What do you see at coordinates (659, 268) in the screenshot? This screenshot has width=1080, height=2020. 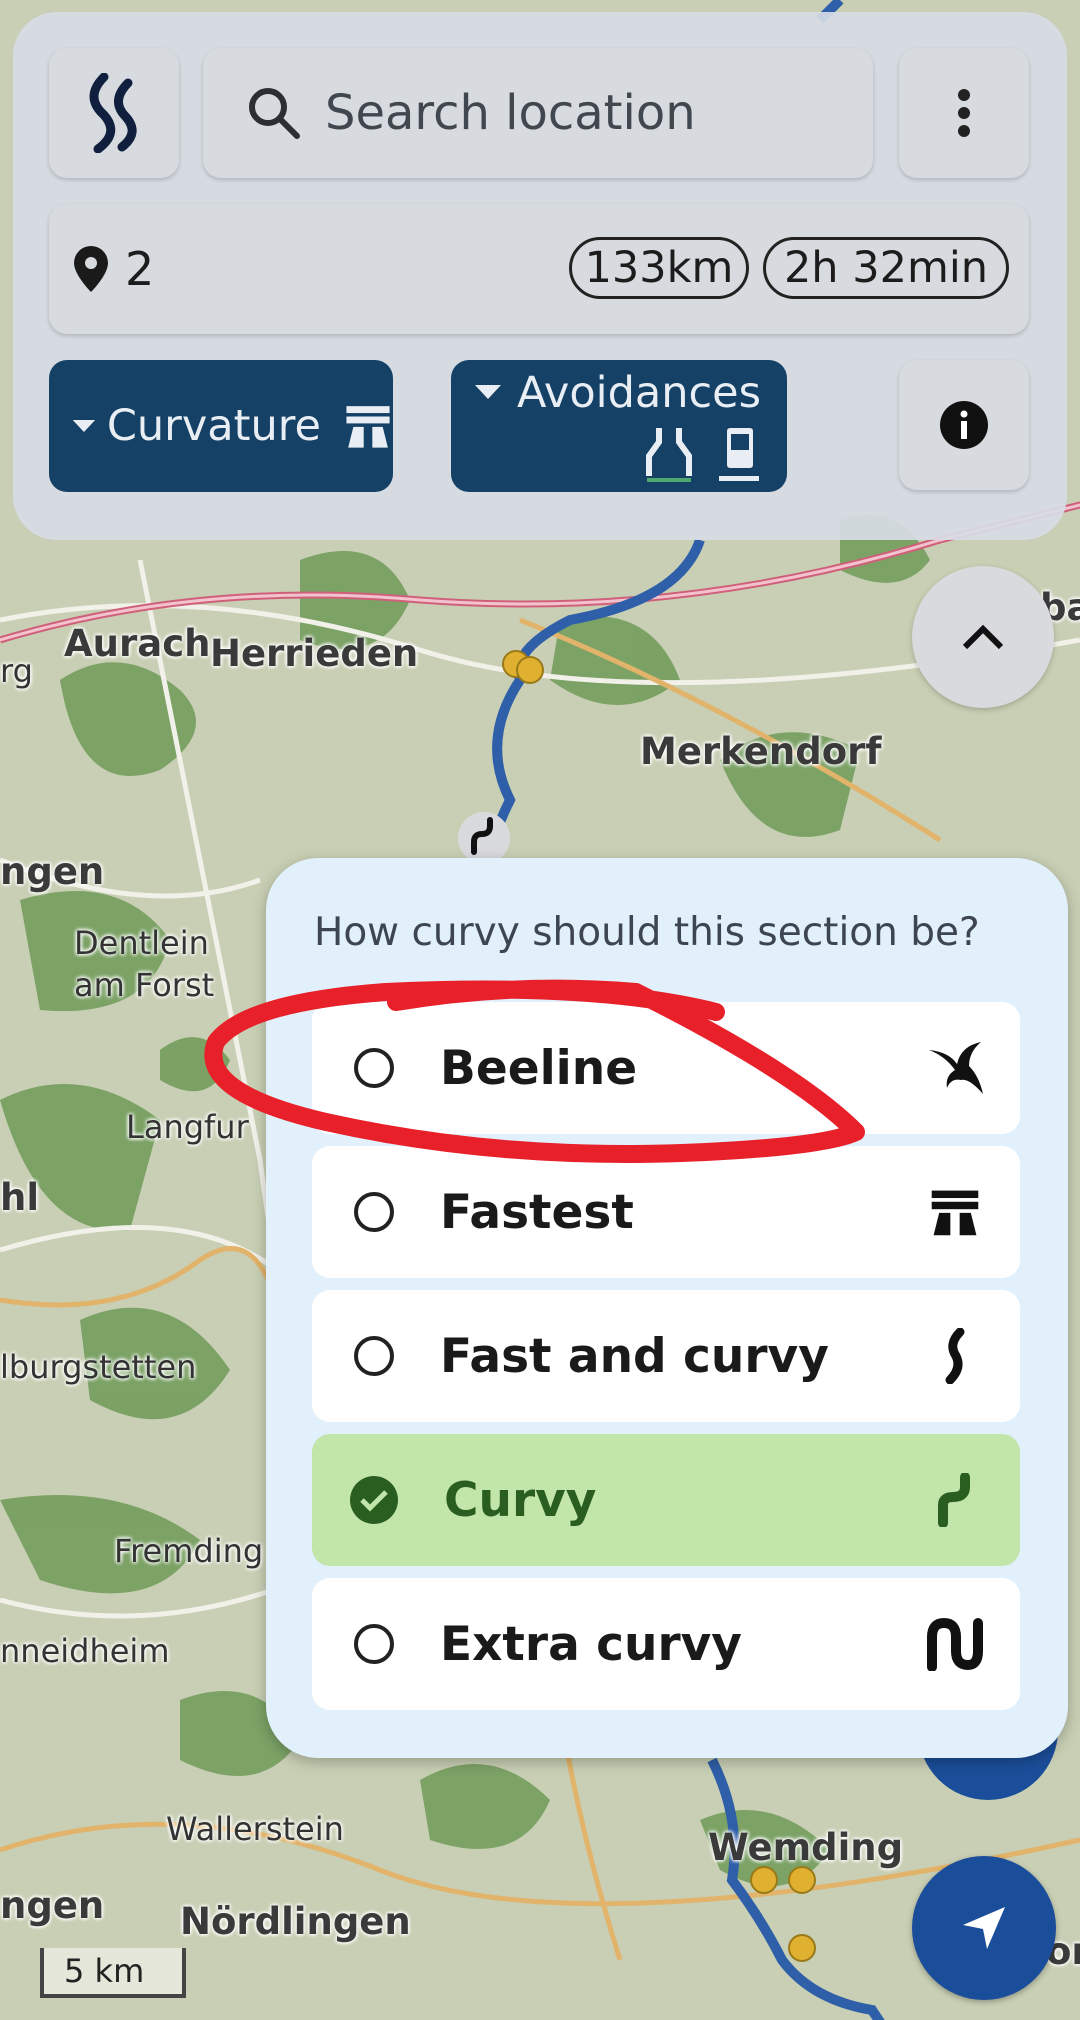 I see `distance-badge: 133km` at bounding box center [659, 268].